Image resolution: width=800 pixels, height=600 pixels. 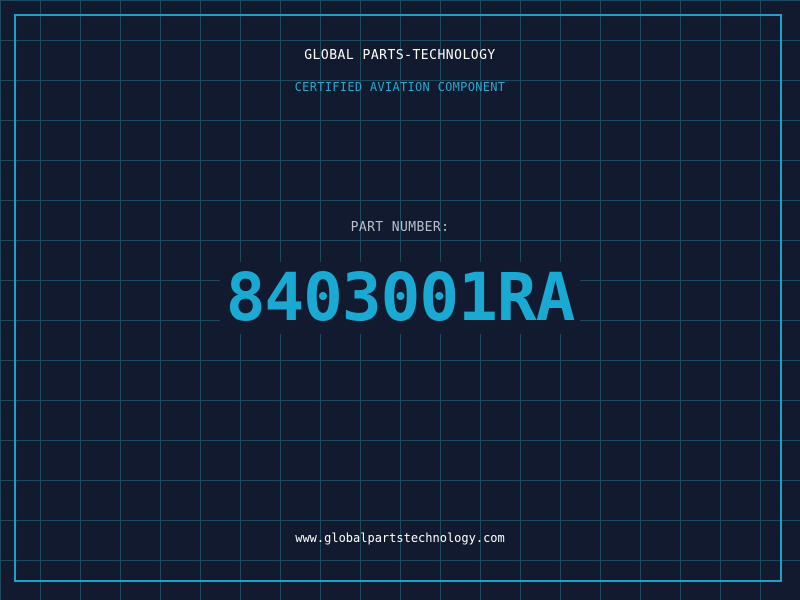 What do you see at coordinates (400, 87) in the screenshot?
I see `brand-tagline: CERTIFIED AVIATION COMPONENT` at bounding box center [400, 87].